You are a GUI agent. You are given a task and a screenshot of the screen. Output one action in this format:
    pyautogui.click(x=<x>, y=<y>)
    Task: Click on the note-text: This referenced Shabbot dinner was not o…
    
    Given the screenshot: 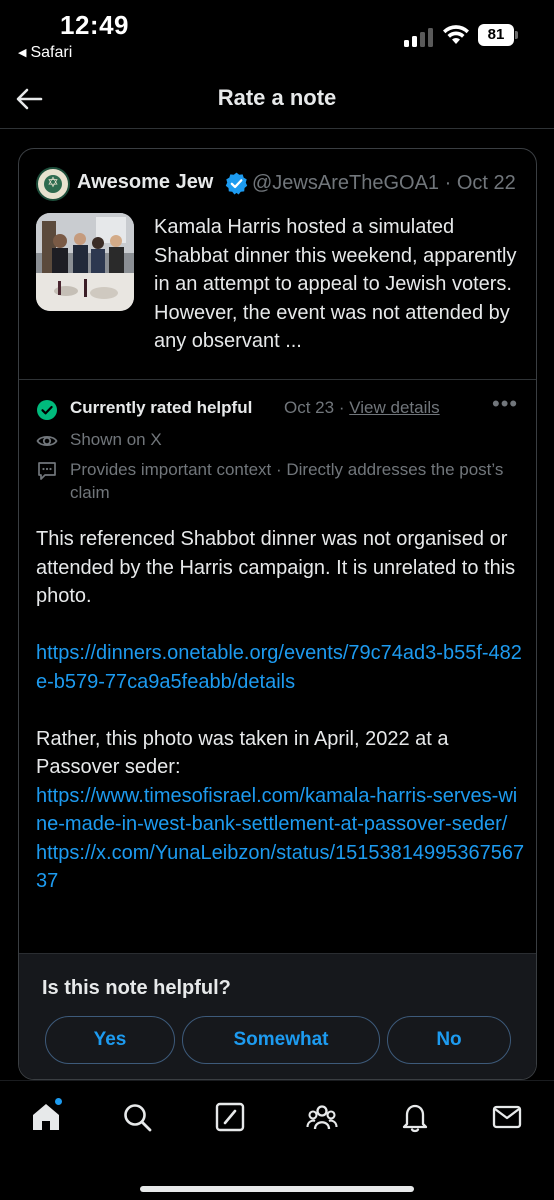 What is the action you would take?
    pyautogui.click(x=276, y=567)
    